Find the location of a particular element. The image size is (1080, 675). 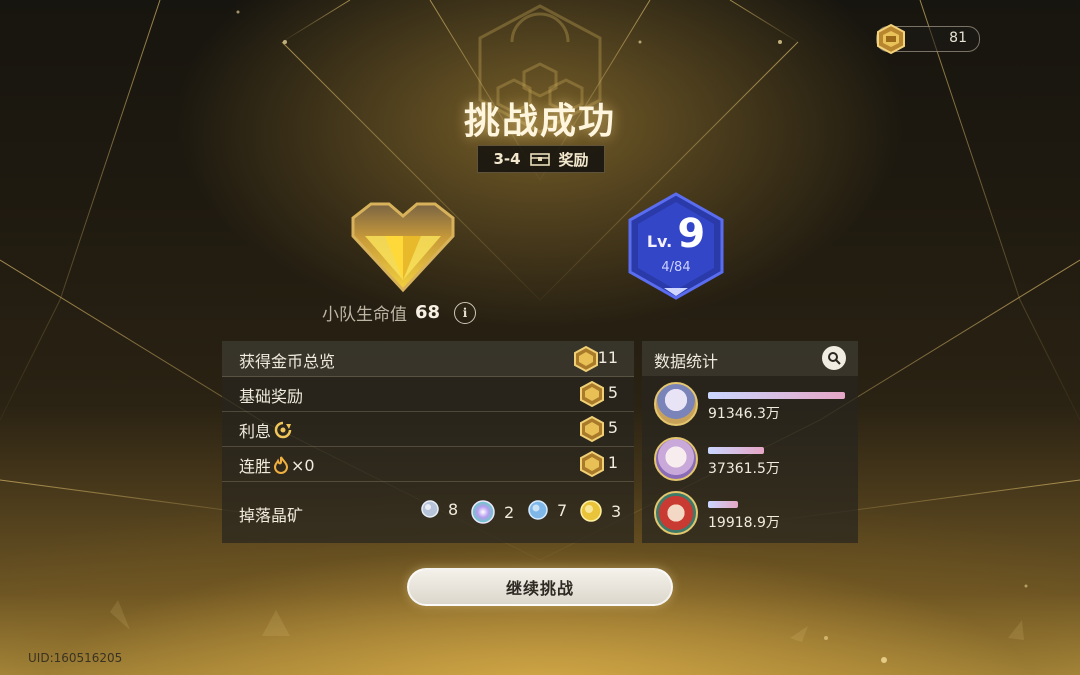

streak-count: ×0 is located at coordinates (303, 465).